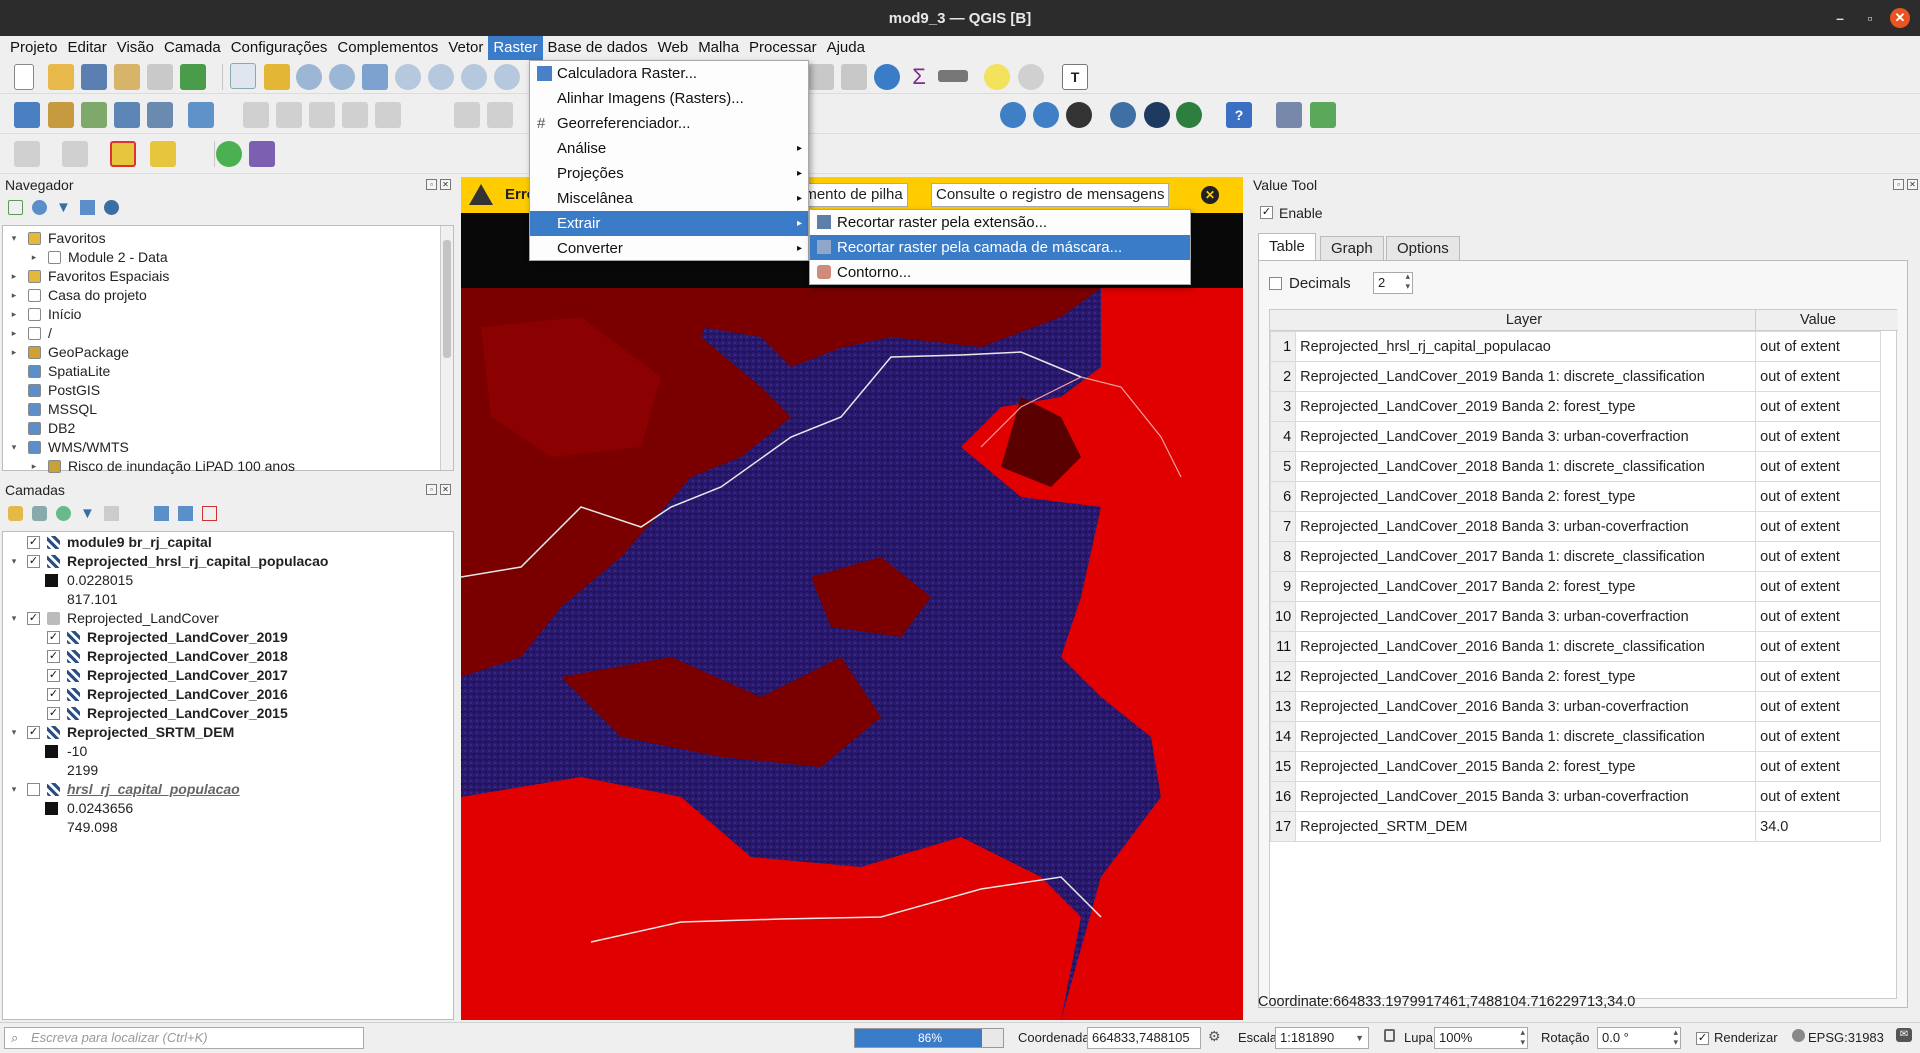 The image size is (1920, 1053). I want to click on menu-visao: Visão, so click(135, 48).